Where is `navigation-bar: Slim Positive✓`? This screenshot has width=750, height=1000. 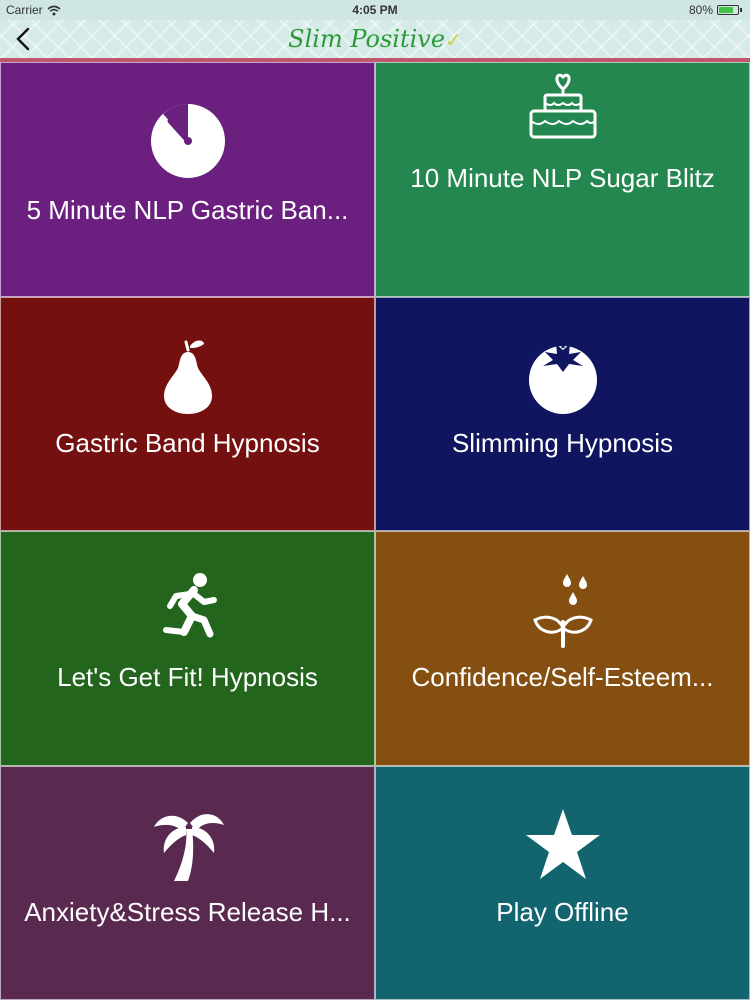 navigation-bar: Slim Positive✓ is located at coordinates (375, 41).